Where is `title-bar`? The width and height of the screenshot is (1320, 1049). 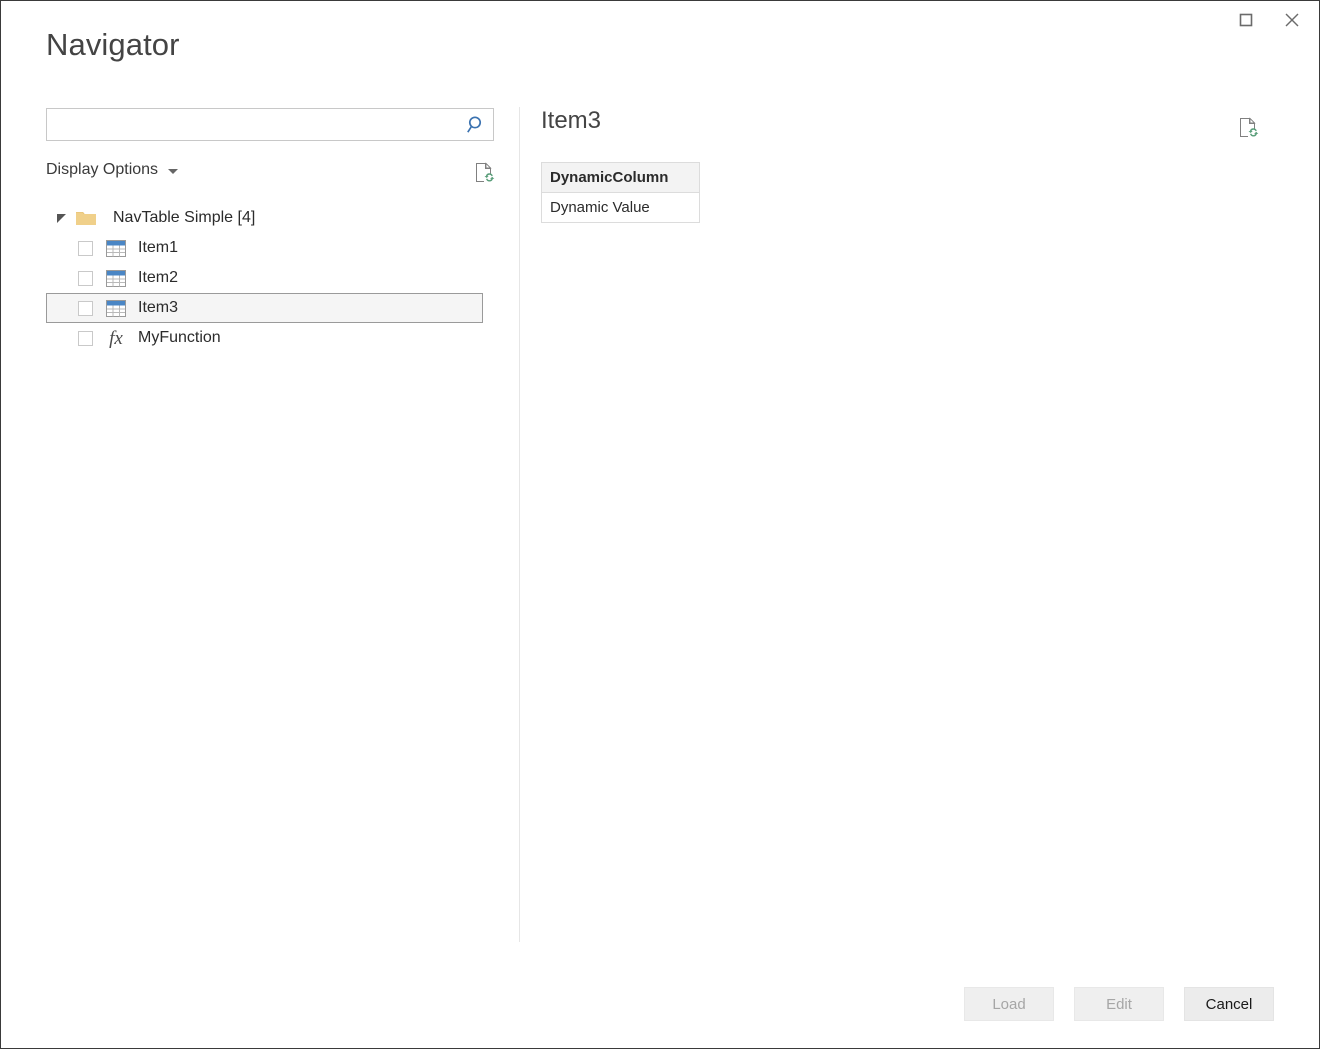
title-bar is located at coordinates (660, 20).